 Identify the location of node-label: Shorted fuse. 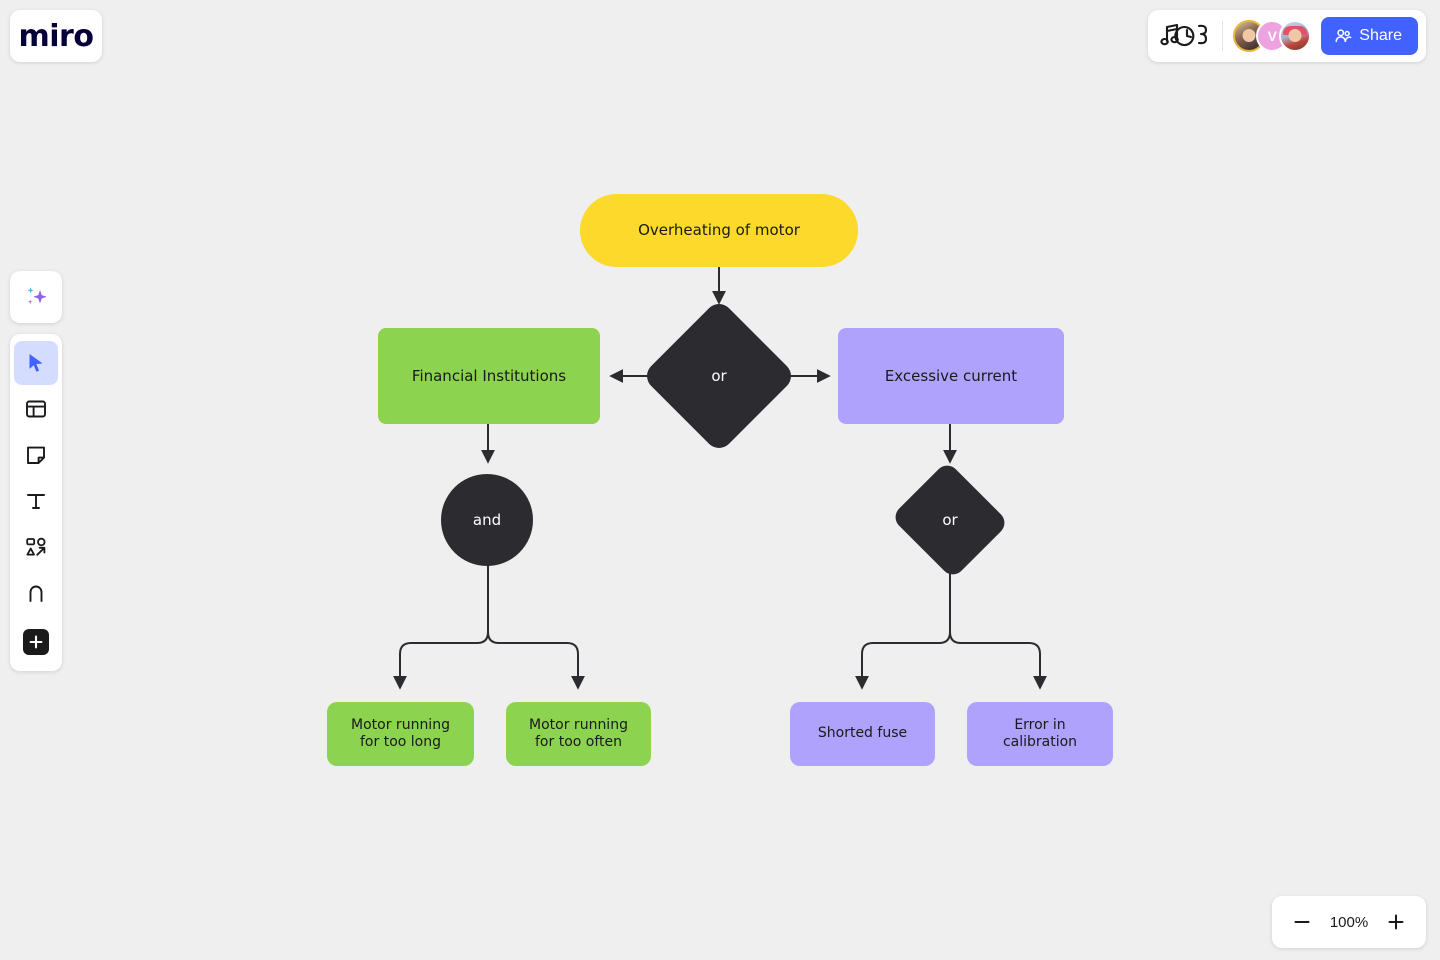
(862, 733).